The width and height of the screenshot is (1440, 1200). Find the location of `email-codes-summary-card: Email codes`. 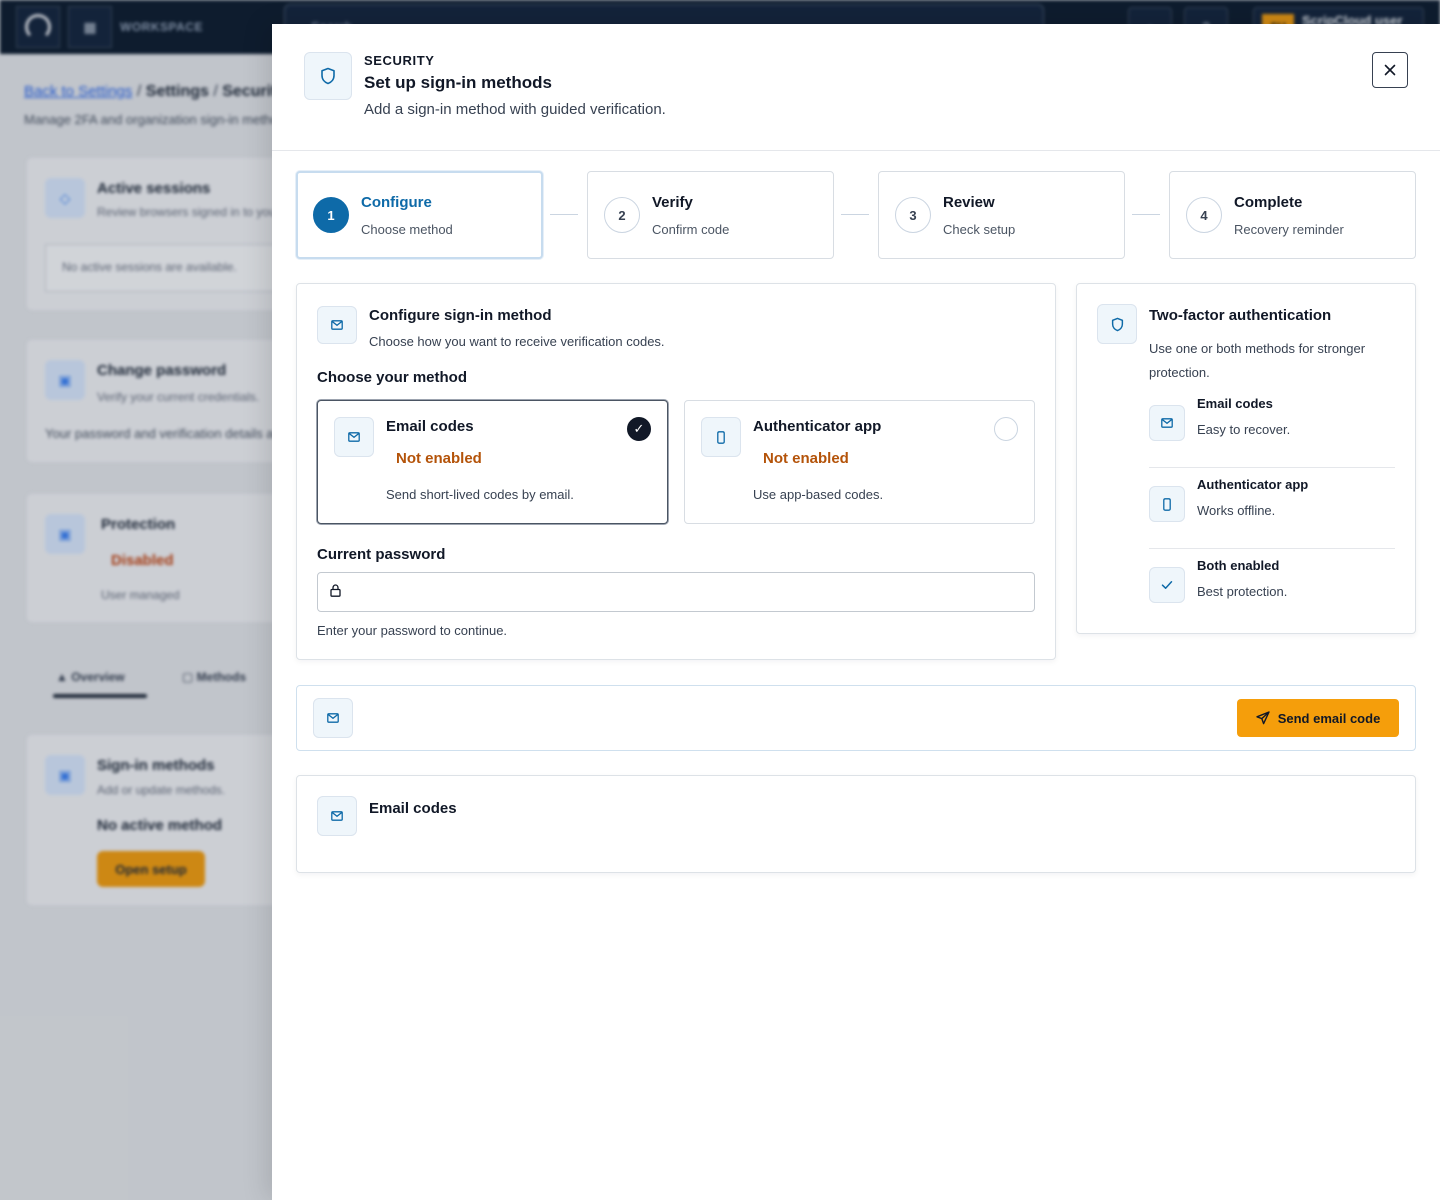

email-codes-summary-card: Email codes is located at coordinates (856, 824).